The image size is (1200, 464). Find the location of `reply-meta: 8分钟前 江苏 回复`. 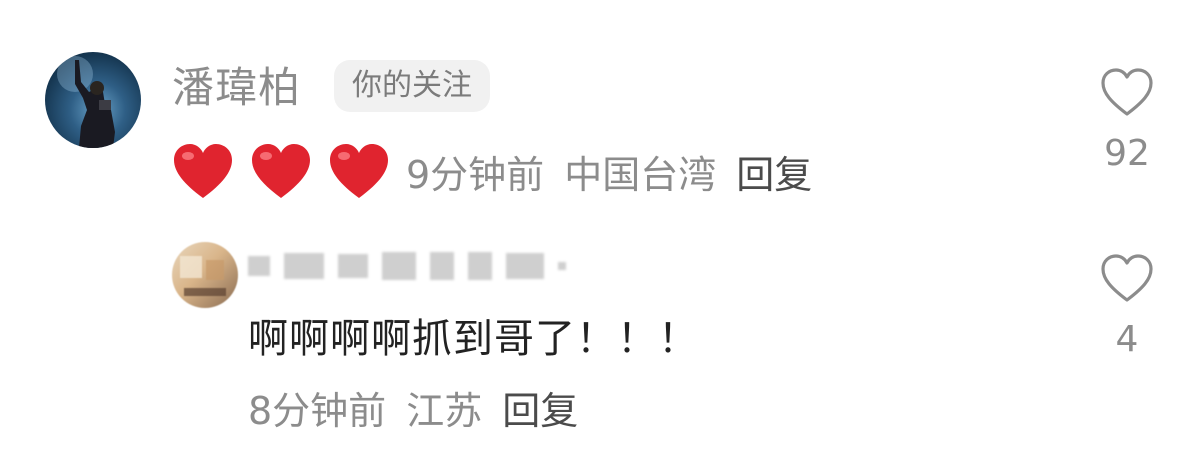

reply-meta: 8分钟前 江苏 回复 is located at coordinates (413, 411).